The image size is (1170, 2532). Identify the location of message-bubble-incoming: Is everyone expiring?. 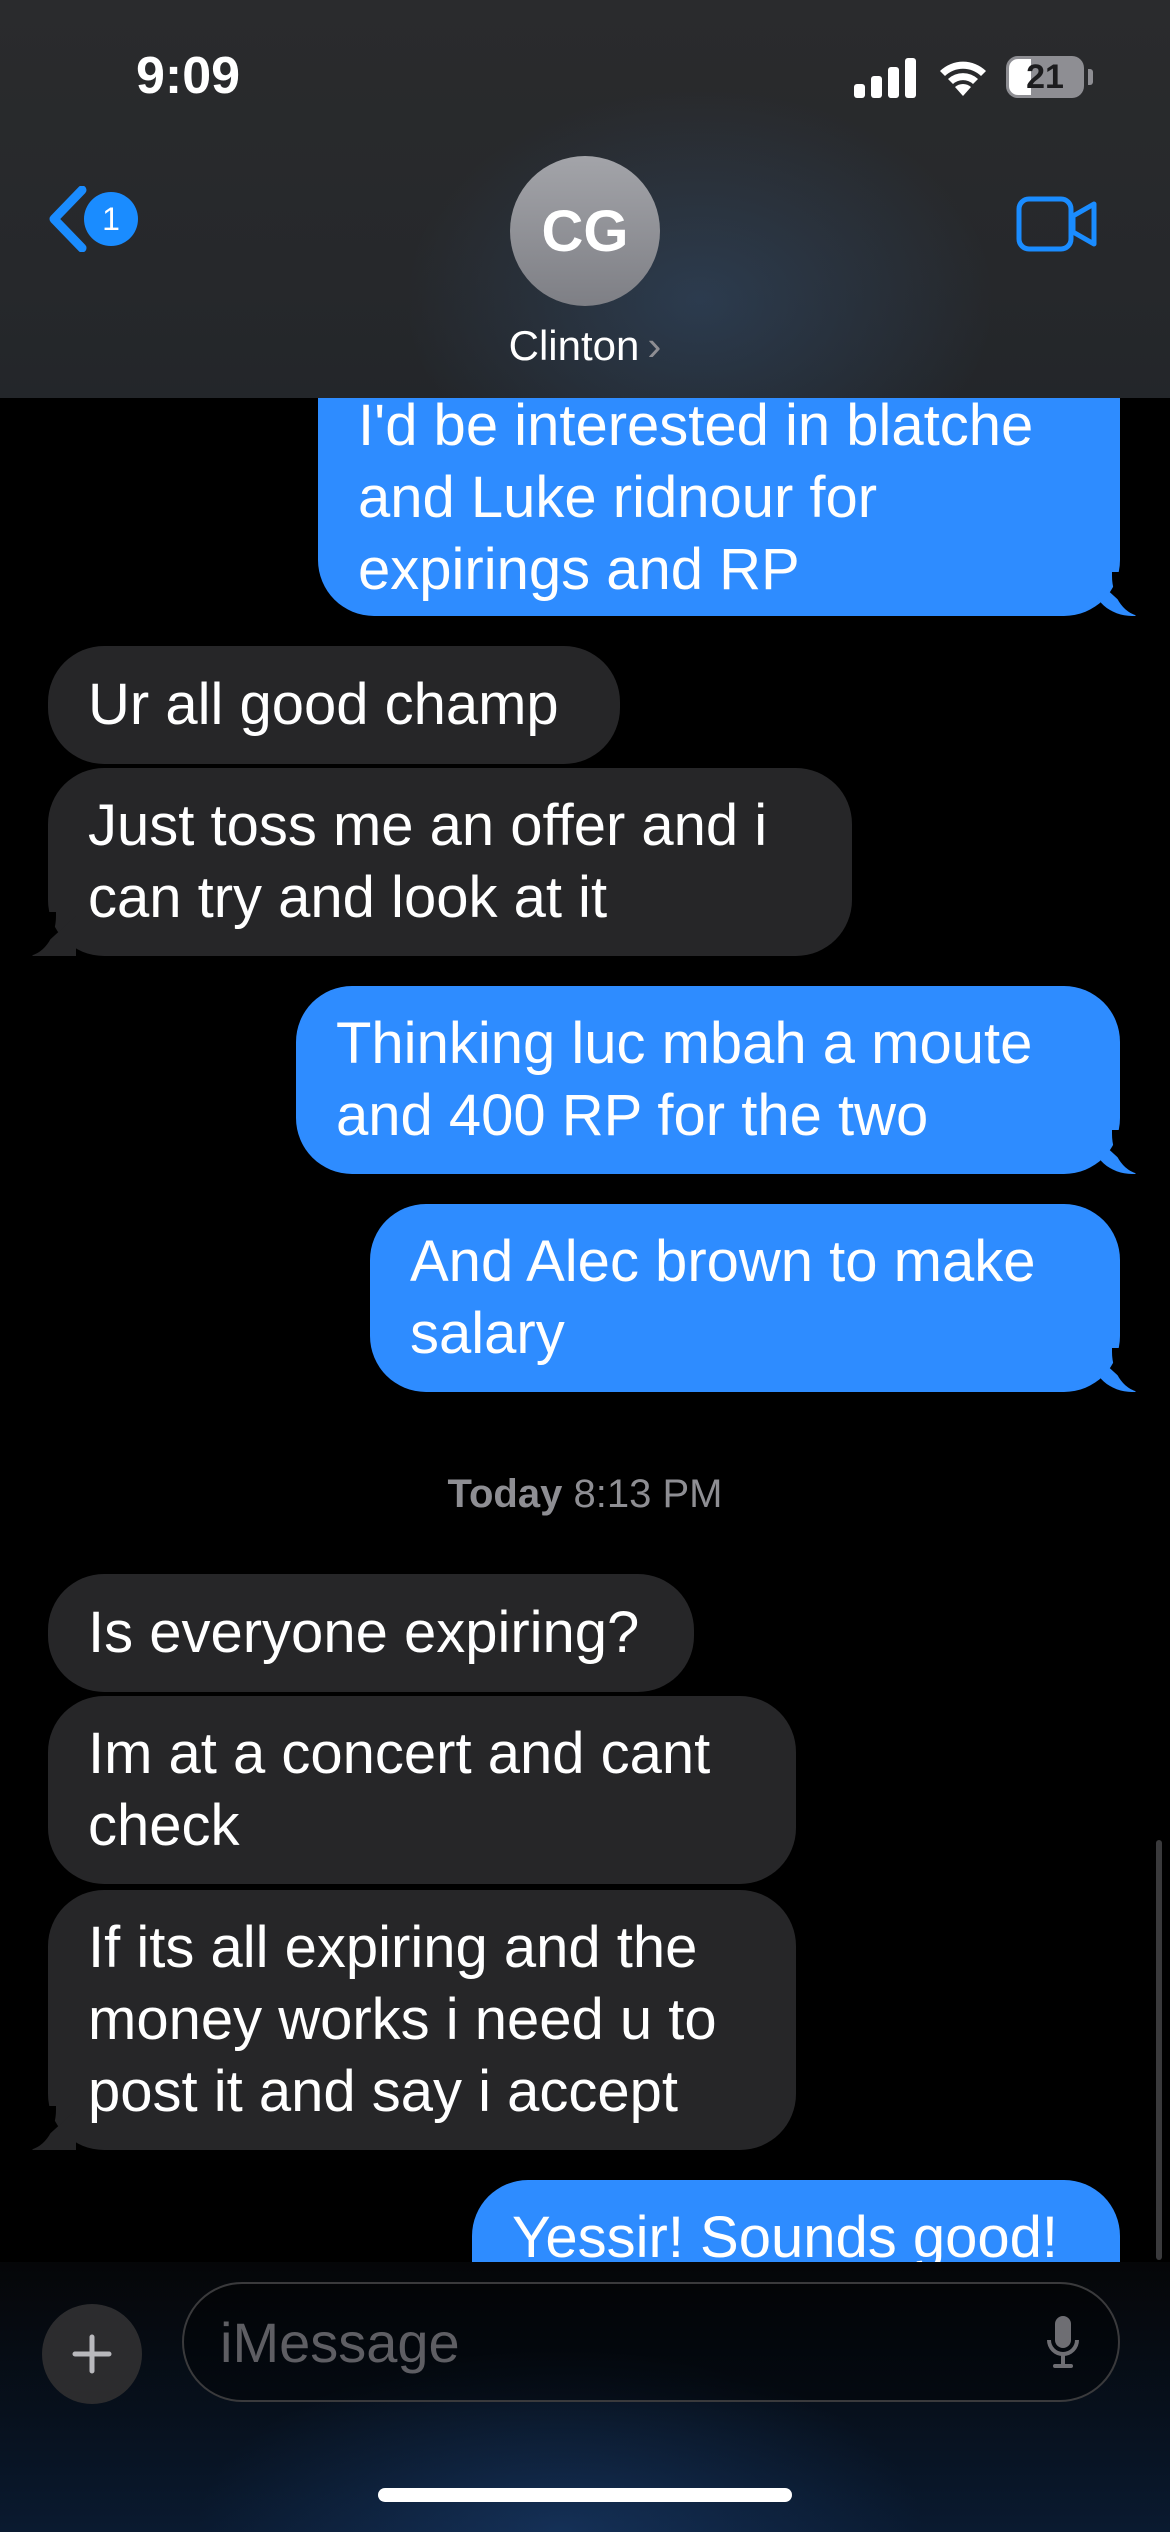
(371, 1633).